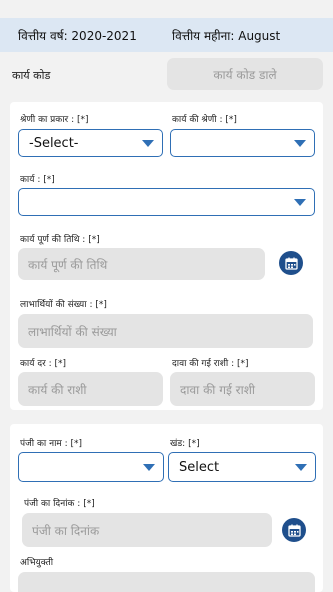 Image resolution: width=333 pixels, height=592 pixels. I want to click on completion-date-label: कार्य पूर्ण की तिथि : [*], so click(60, 240).